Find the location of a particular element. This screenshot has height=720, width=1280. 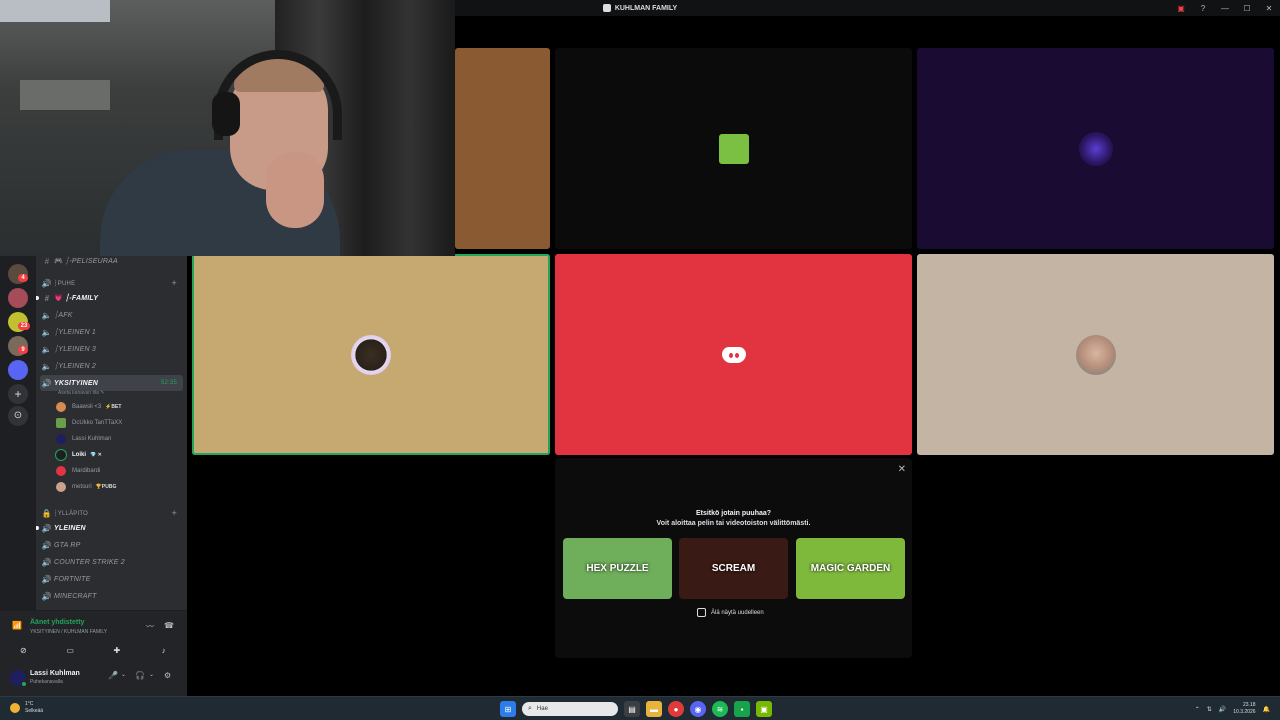

activity-card-hex-puzzle: HEX PUZZLE is located at coordinates (617, 568).